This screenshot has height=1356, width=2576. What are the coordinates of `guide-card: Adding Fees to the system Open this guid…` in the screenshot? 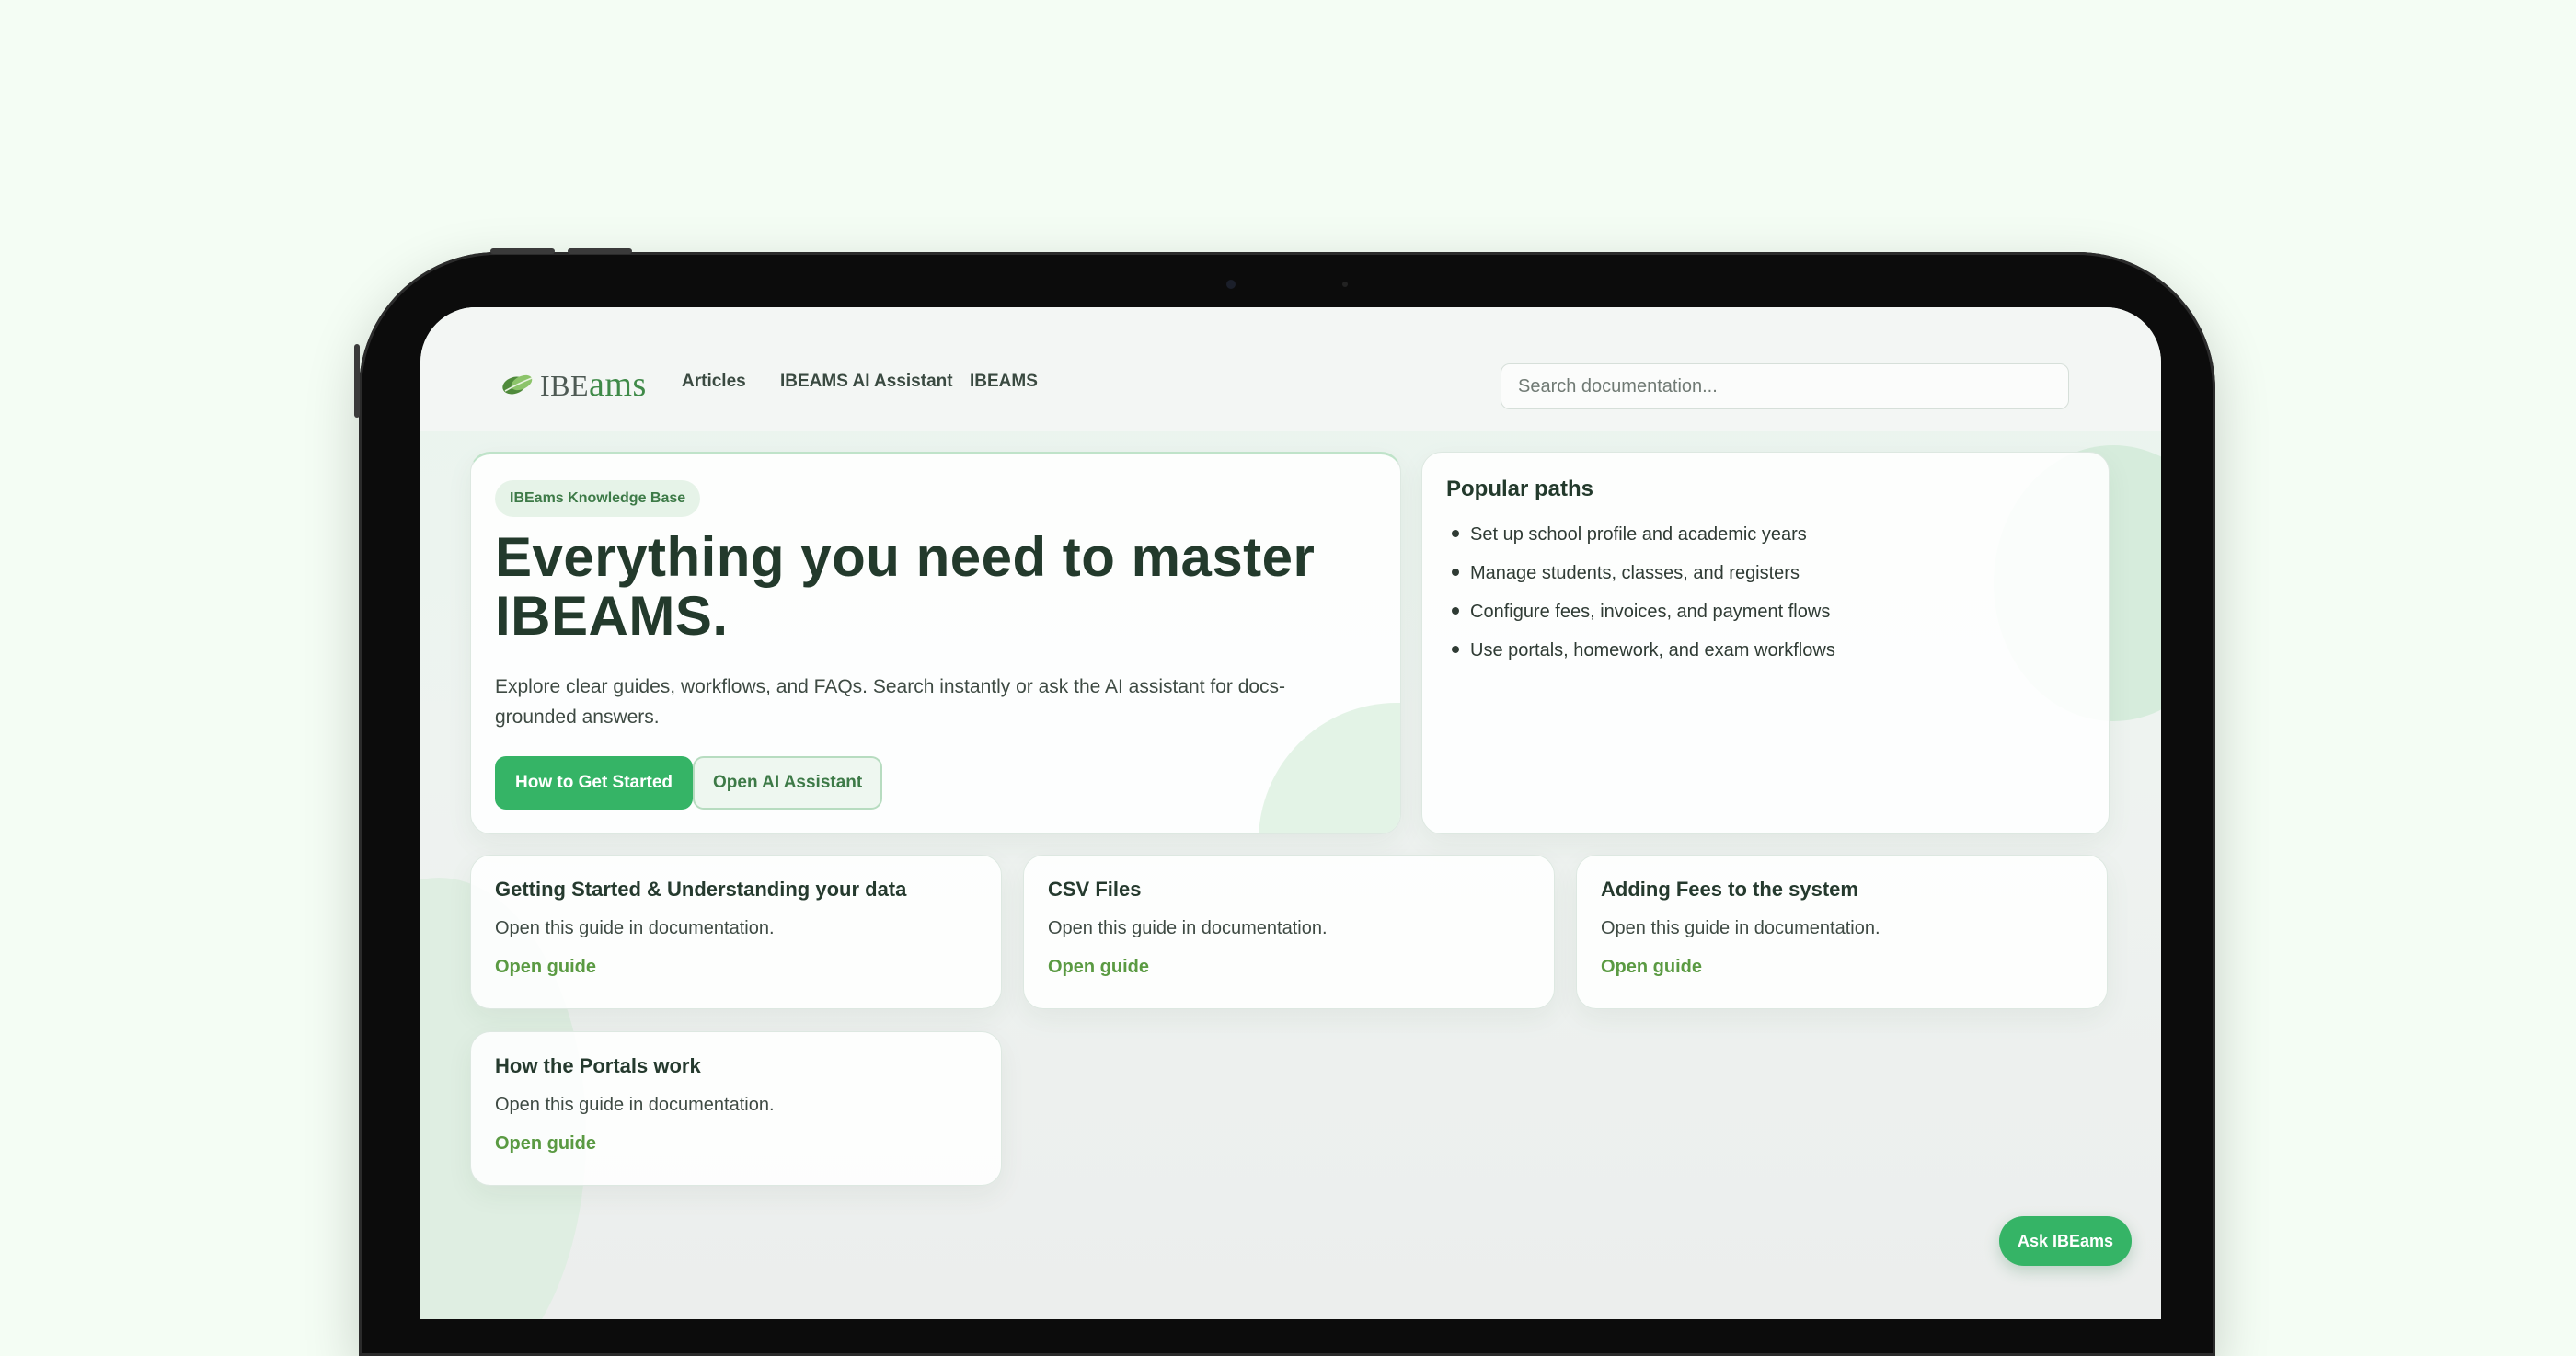 It's located at (1842, 932).